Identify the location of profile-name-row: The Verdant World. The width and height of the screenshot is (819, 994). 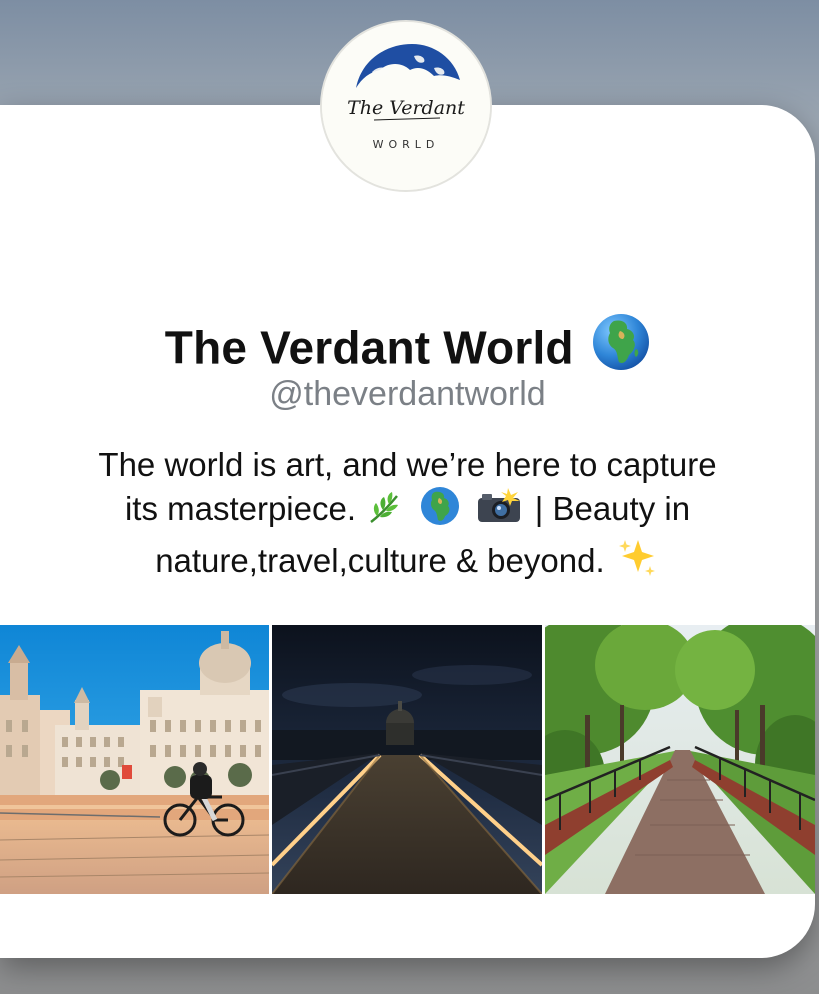
(407, 345).